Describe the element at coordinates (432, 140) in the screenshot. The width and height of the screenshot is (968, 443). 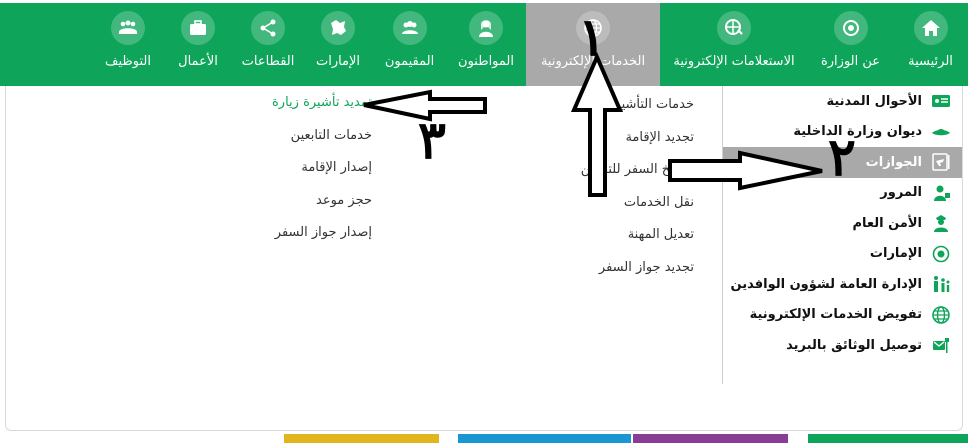
I see `annotation-number-3: ٣` at that location.